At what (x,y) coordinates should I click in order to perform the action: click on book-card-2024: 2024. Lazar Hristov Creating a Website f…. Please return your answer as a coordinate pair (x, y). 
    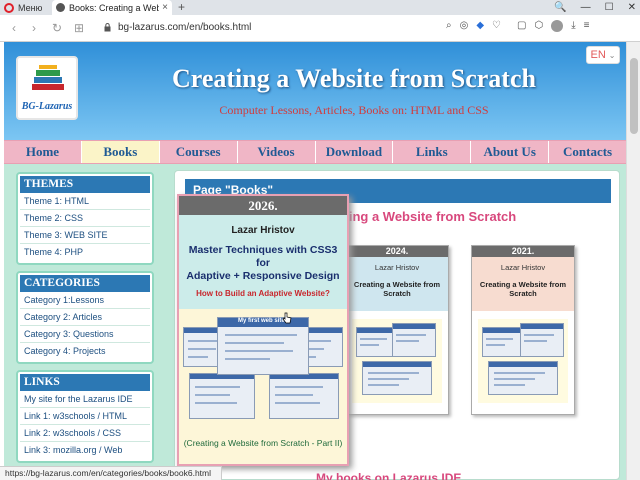
    Looking at the image, I should click on (397, 330).